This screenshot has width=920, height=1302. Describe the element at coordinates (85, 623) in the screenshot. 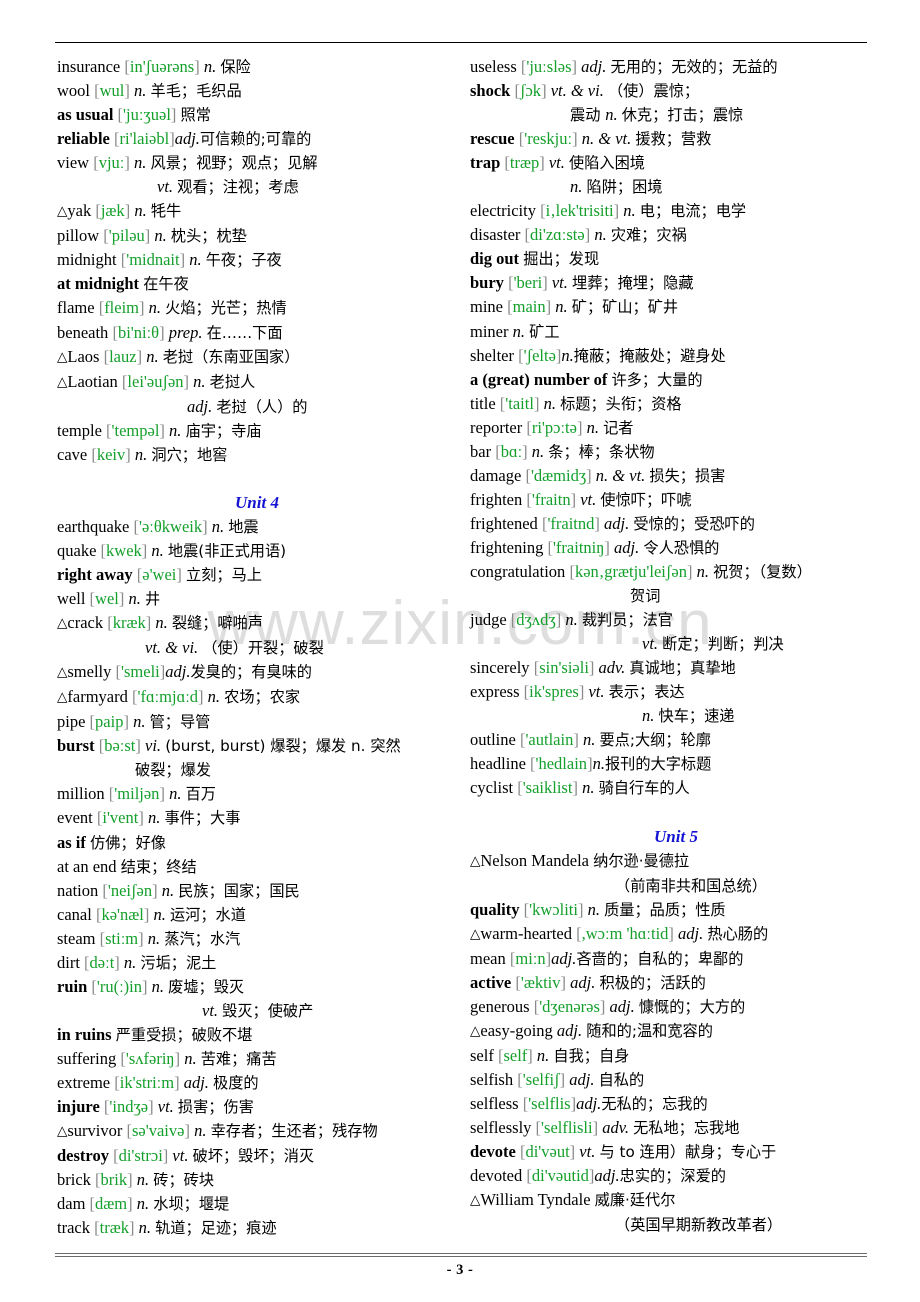

I see `headword: crack` at that location.